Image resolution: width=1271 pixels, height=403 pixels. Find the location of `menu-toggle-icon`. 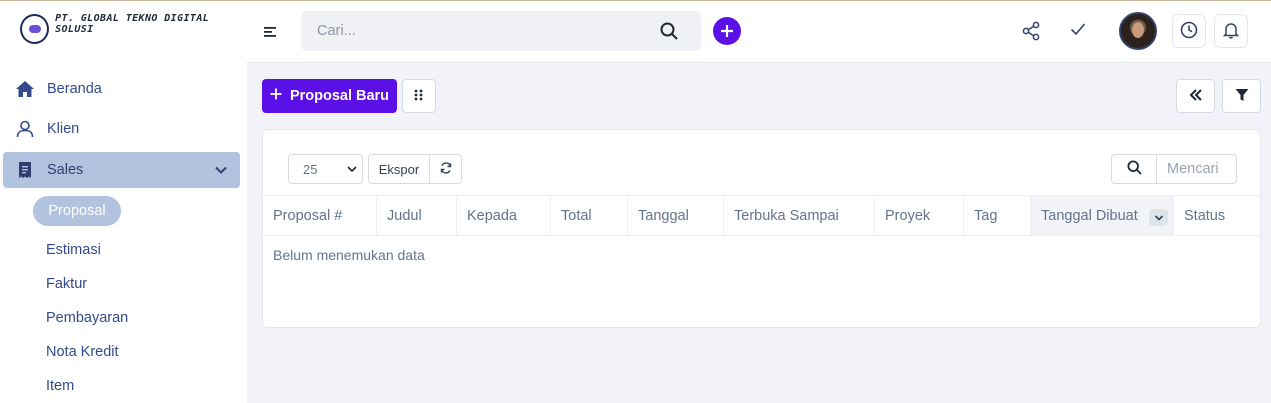

menu-toggle-icon is located at coordinates (271, 34).